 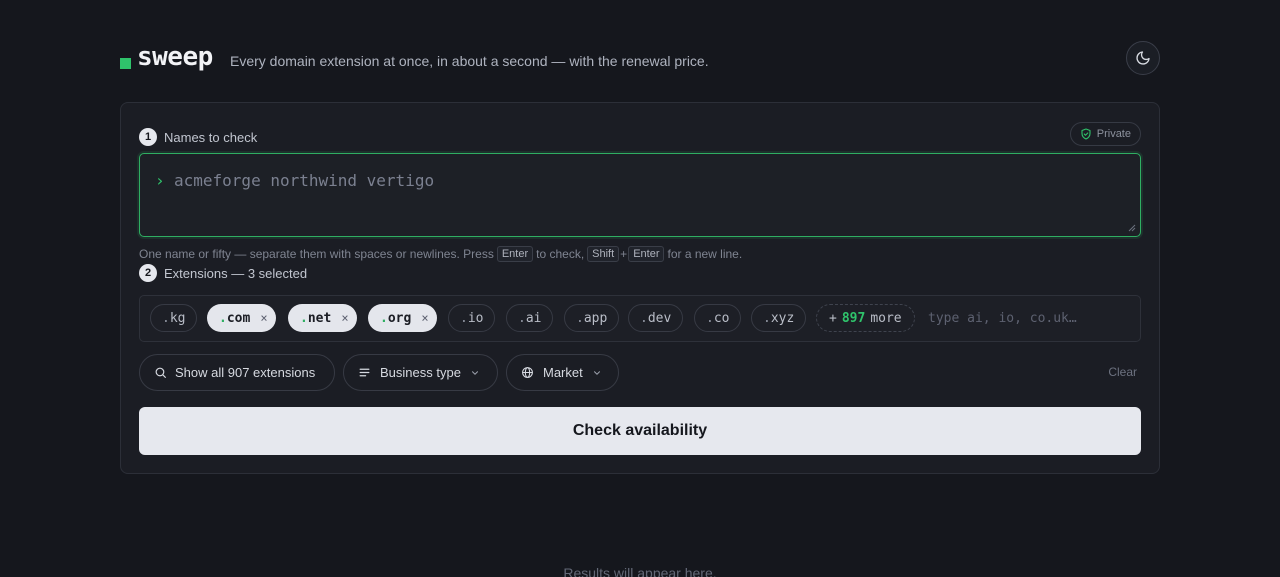 I want to click on names-textarea: › acmeforge northwind vertigo, so click(x=640, y=195).